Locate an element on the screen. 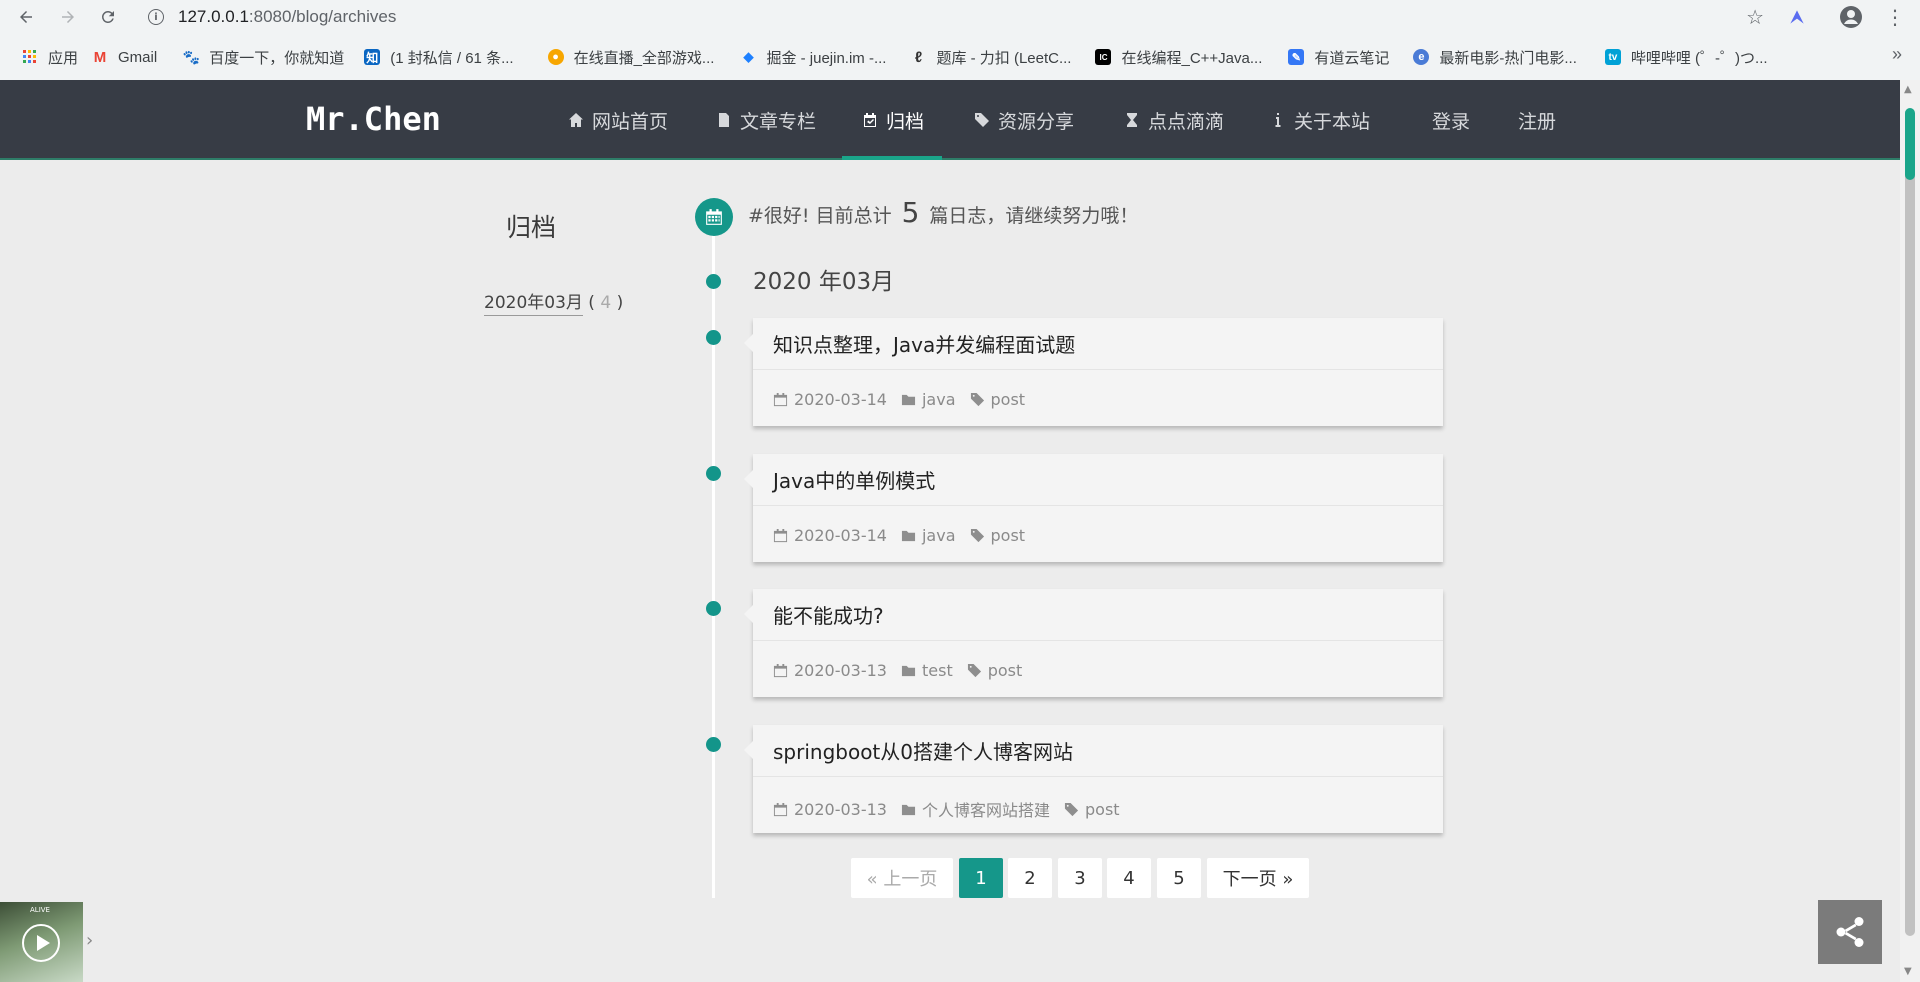 The width and height of the screenshot is (1920, 982). nav-login: 登录 is located at coordinates (1451, 120).